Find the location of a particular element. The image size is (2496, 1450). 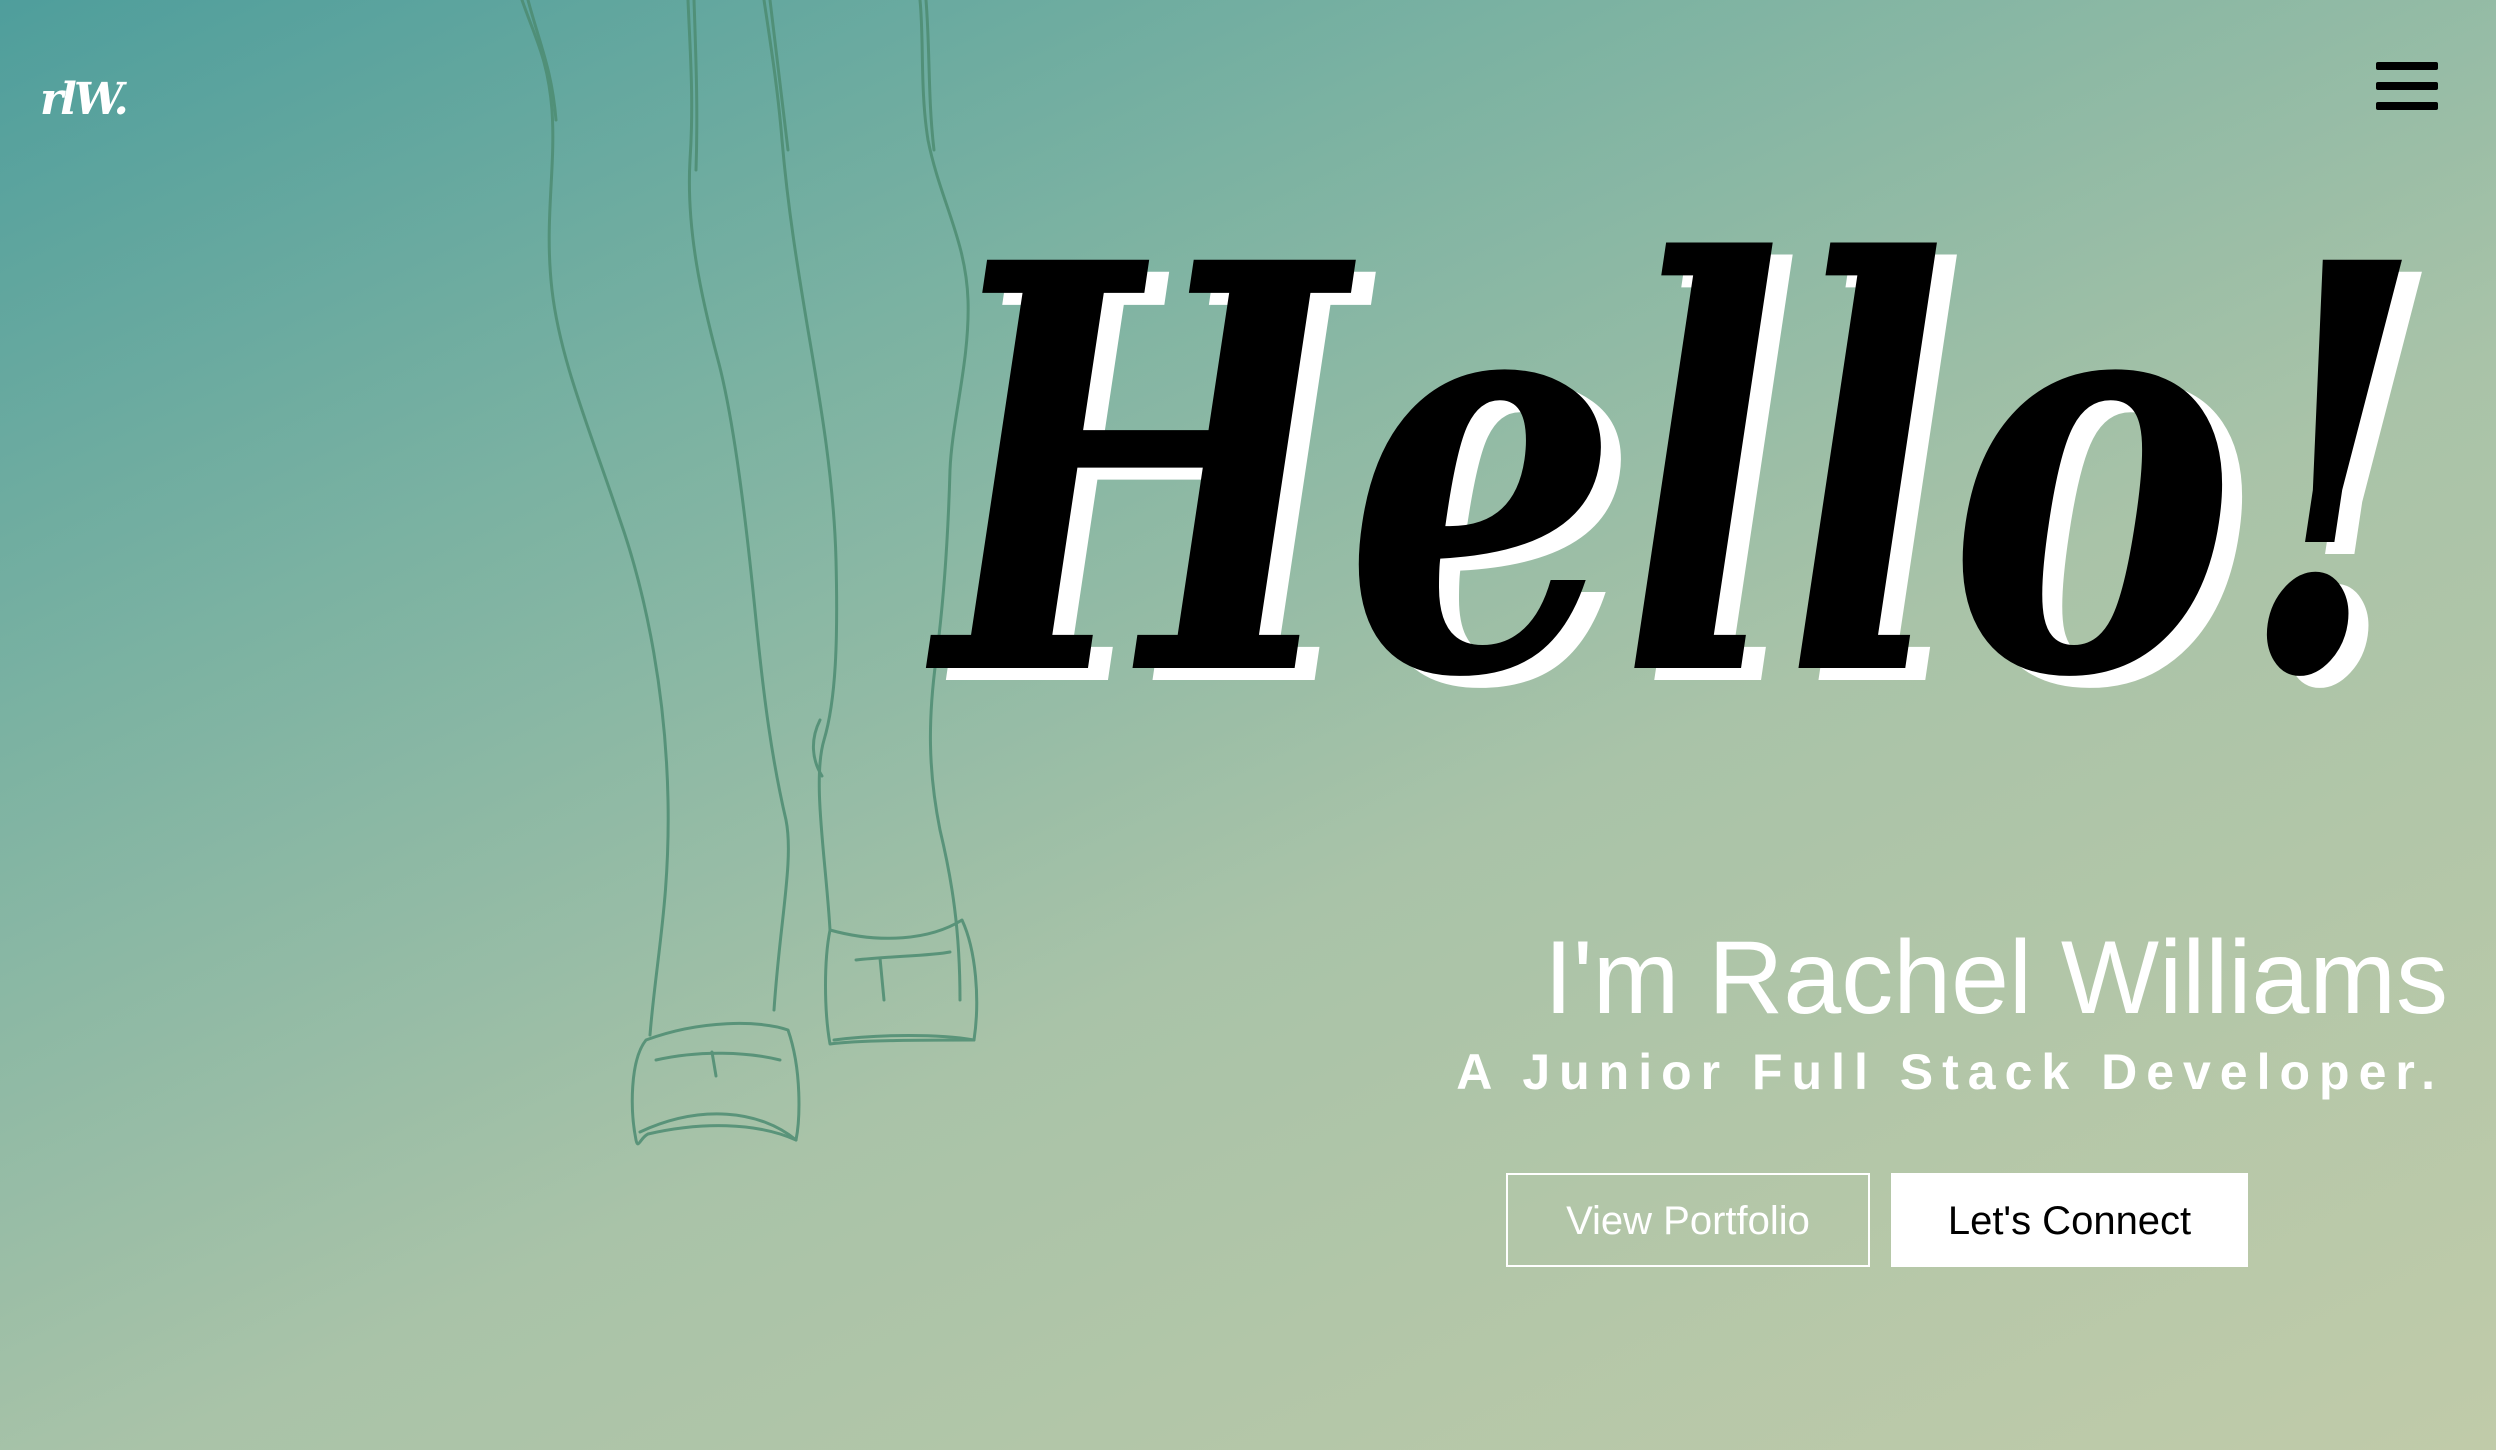

intro-name-heading: I'm Rachel Williams is located at coordinates (1996, 978).